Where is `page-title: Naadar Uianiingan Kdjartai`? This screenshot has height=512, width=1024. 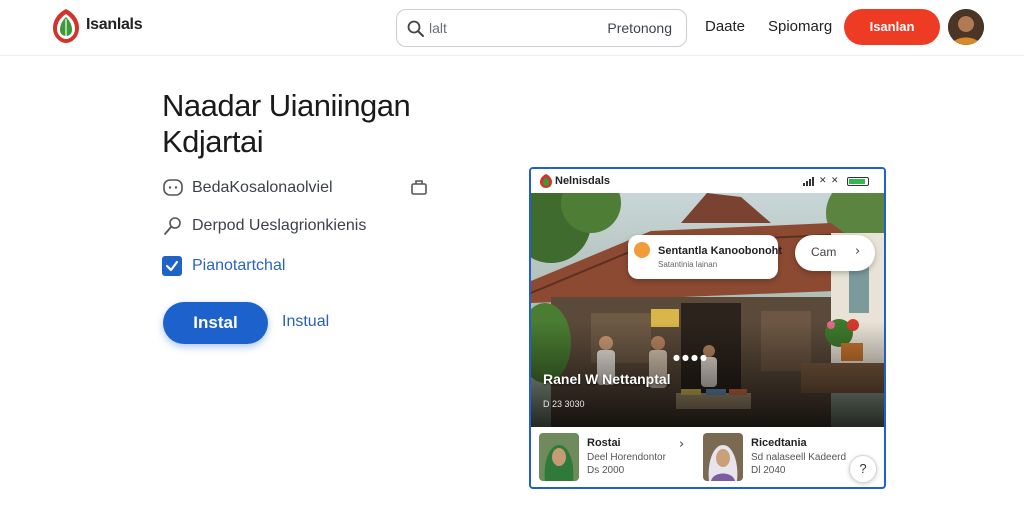 page-title: Naadar Uianiingan Kdjartai is located at coordinates (286, 123).